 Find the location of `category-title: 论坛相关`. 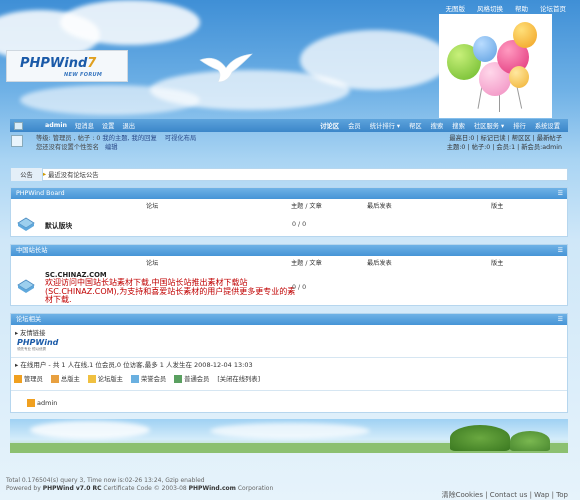

category-title: 论坛相关 is located at coordinates (29, 319).